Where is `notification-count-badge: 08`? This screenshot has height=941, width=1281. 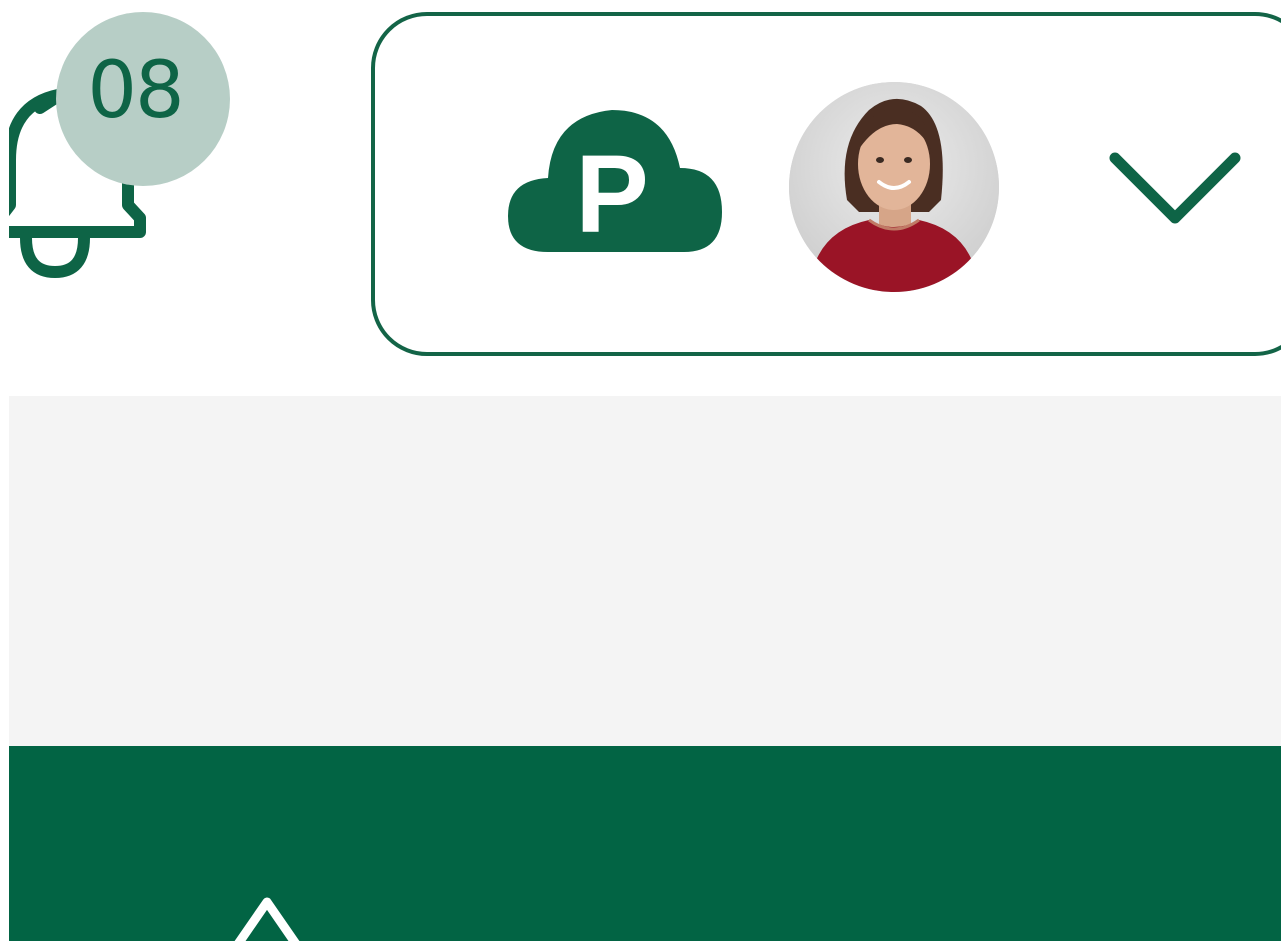 notification-count-badge: 08 is located at coordinates (143, 99).